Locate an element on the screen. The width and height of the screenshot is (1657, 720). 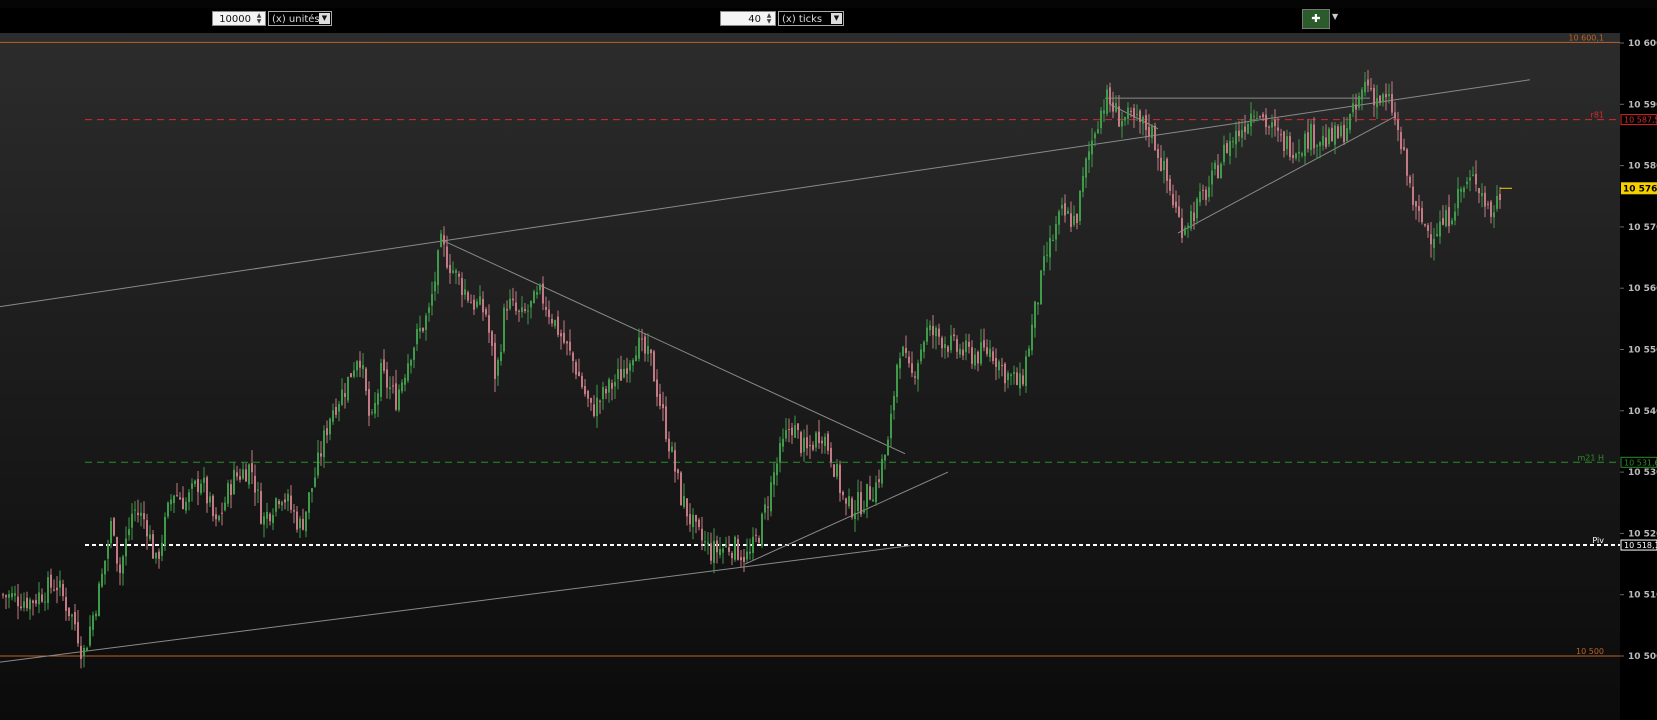
level-tag-r1: 10 587,5 is located at coordinates (1640, 120).